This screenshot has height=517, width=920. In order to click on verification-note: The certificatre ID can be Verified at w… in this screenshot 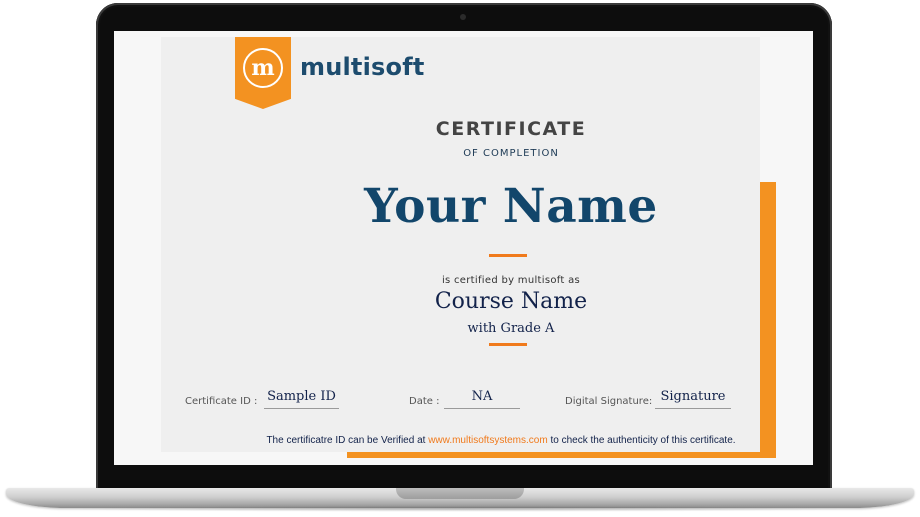, I will do `click(501, 440)`.